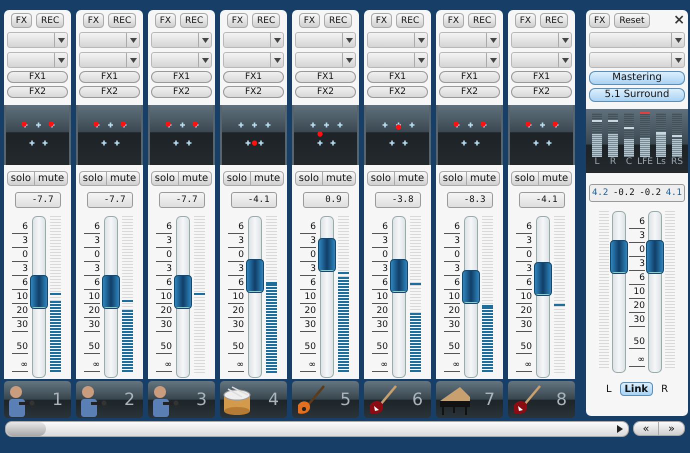  What do you see at coordinates (181, 399) in the screenshot?
I see `instrument-panel: 3` at bounding box center [181, 399].